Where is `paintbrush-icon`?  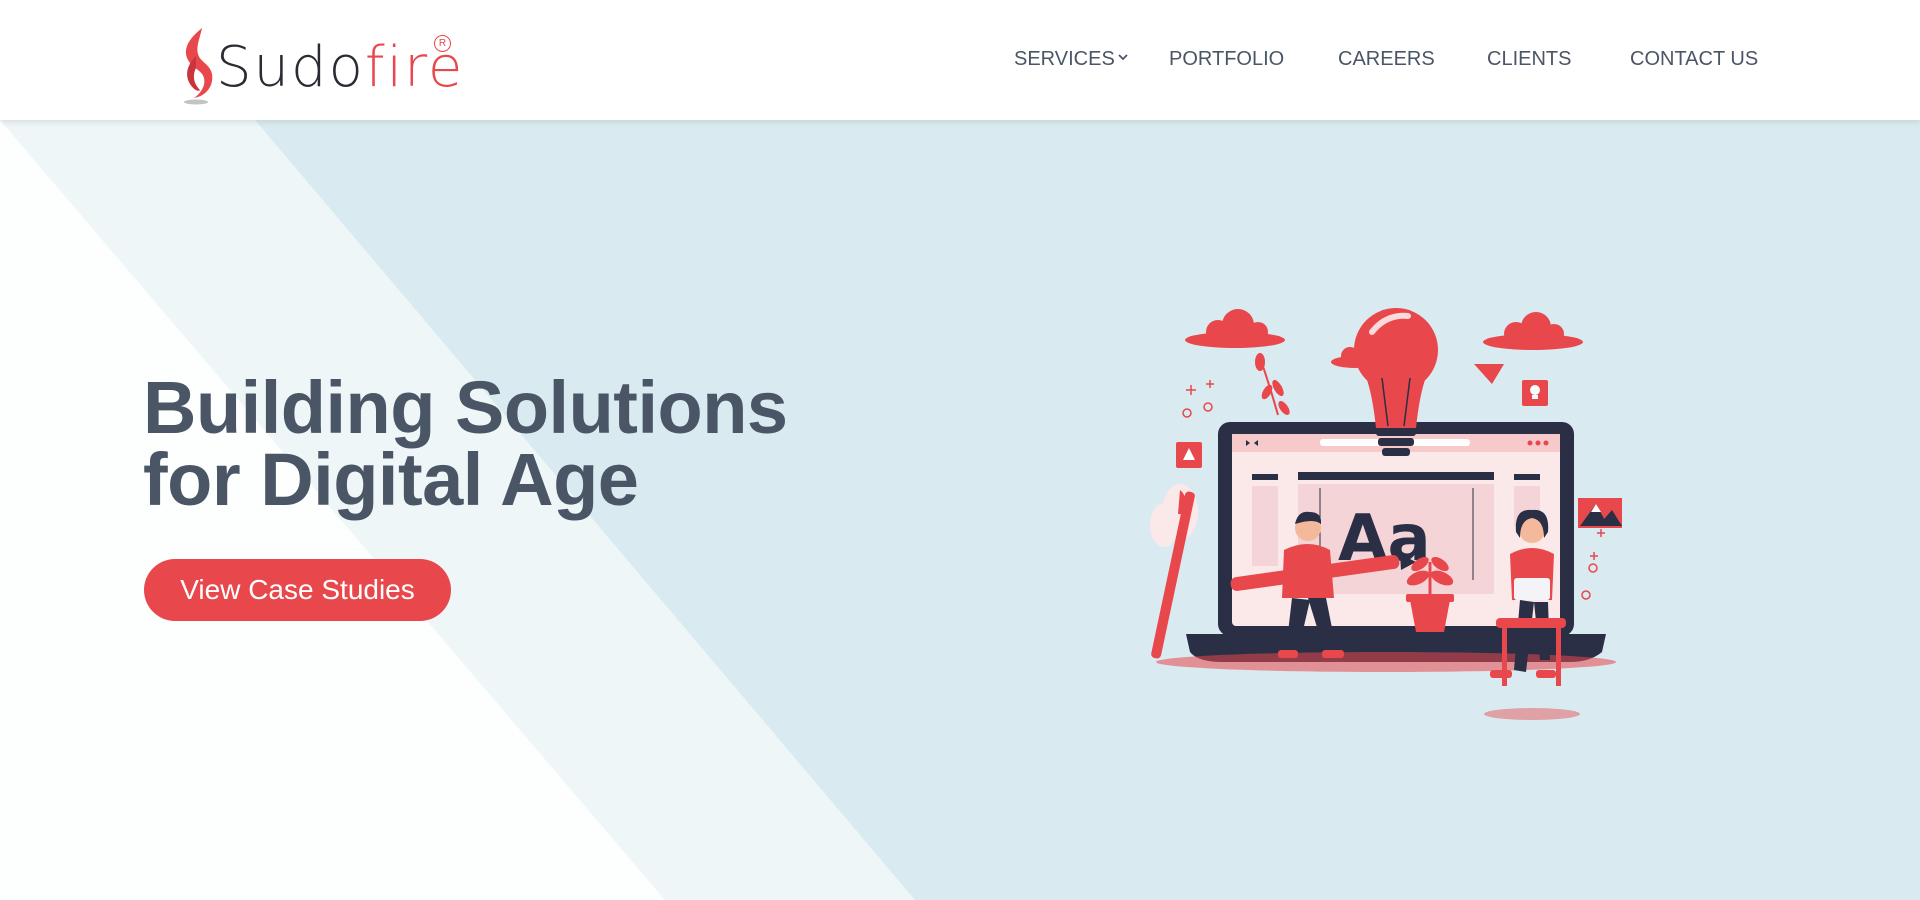
paintbrush-icon is located at coordinates (1174, 571).